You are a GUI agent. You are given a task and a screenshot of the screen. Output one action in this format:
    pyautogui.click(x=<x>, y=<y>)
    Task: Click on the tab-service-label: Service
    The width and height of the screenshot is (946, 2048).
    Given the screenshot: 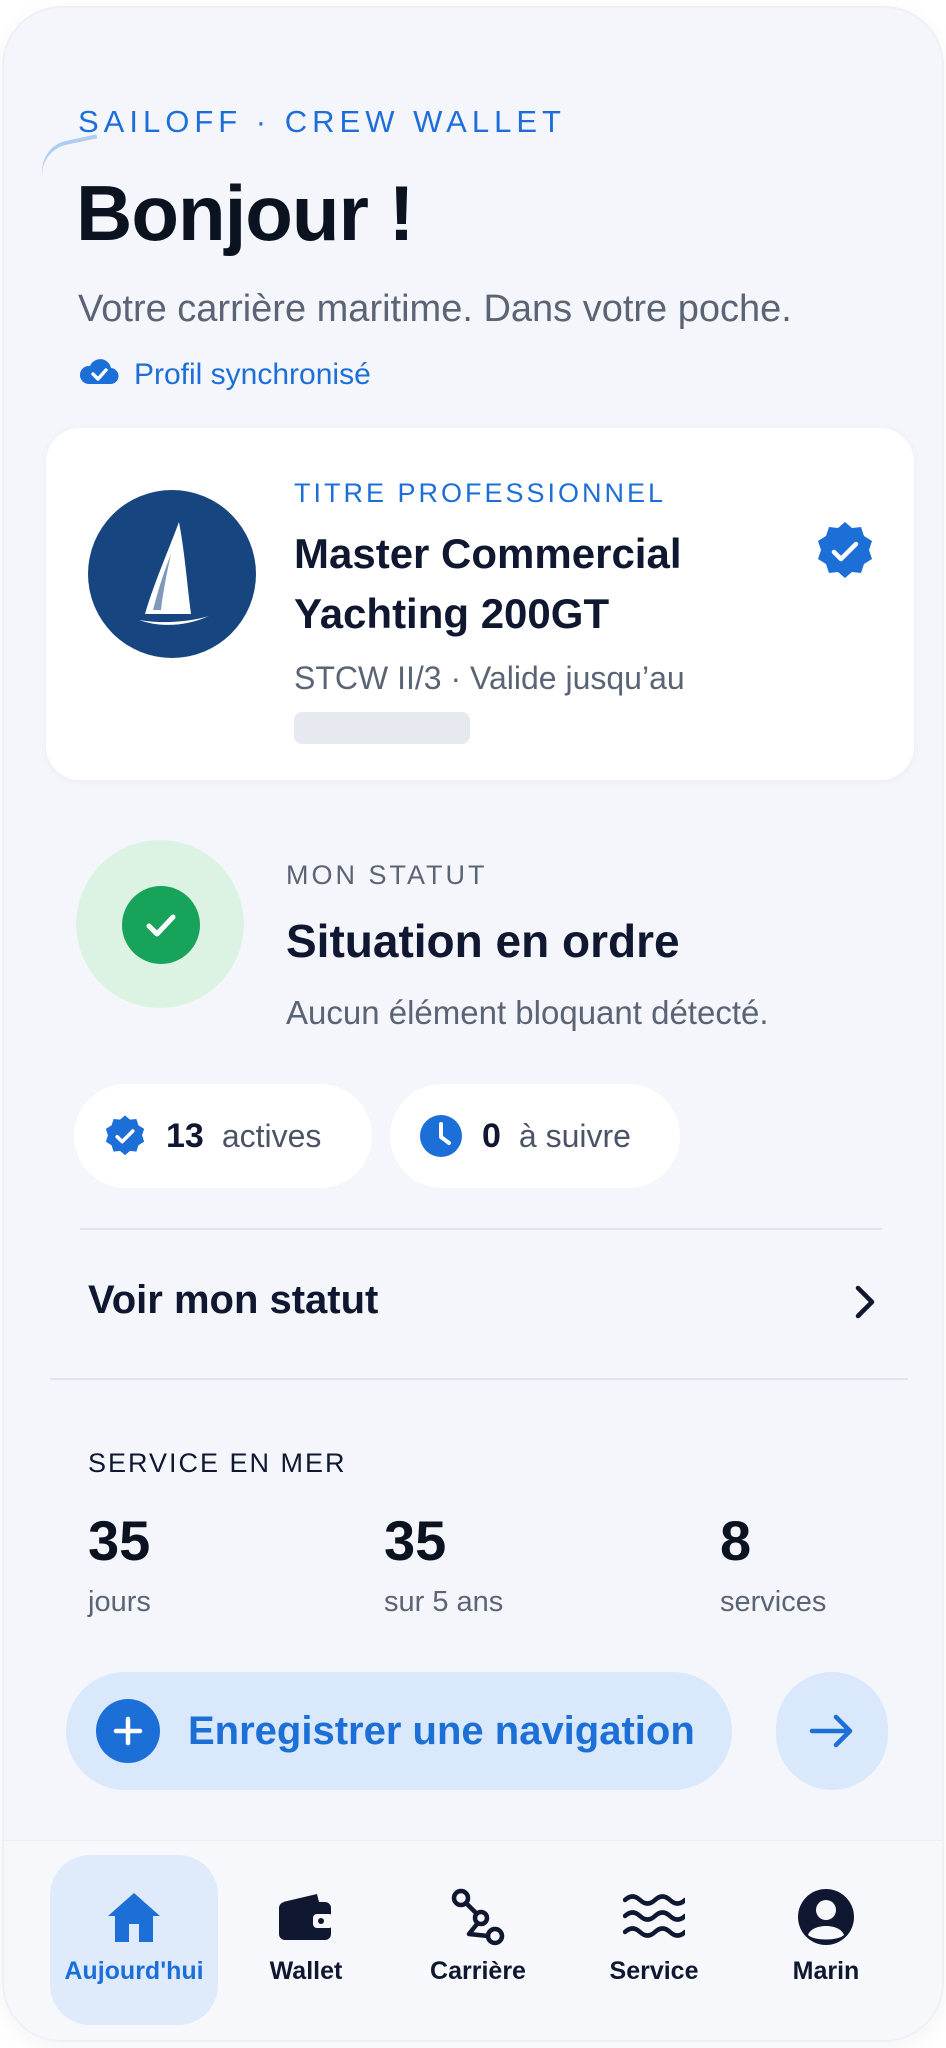 What is the action you would take?
    pyautogui.click(x=654, y=1971)
    